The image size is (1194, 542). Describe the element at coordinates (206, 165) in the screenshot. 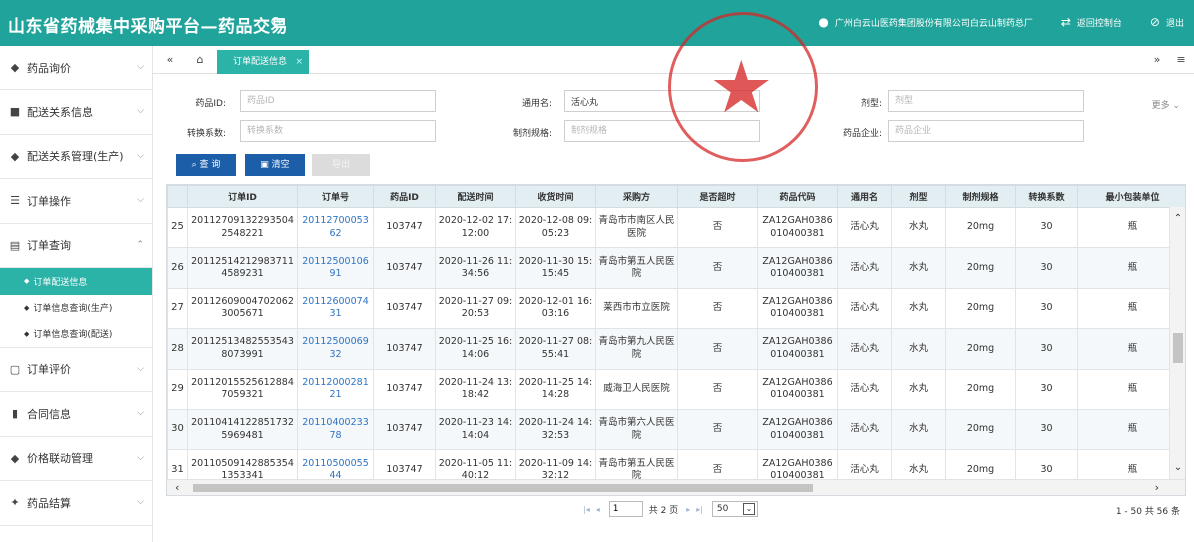

I see `query-button: ⌕ 查 询` at that location.